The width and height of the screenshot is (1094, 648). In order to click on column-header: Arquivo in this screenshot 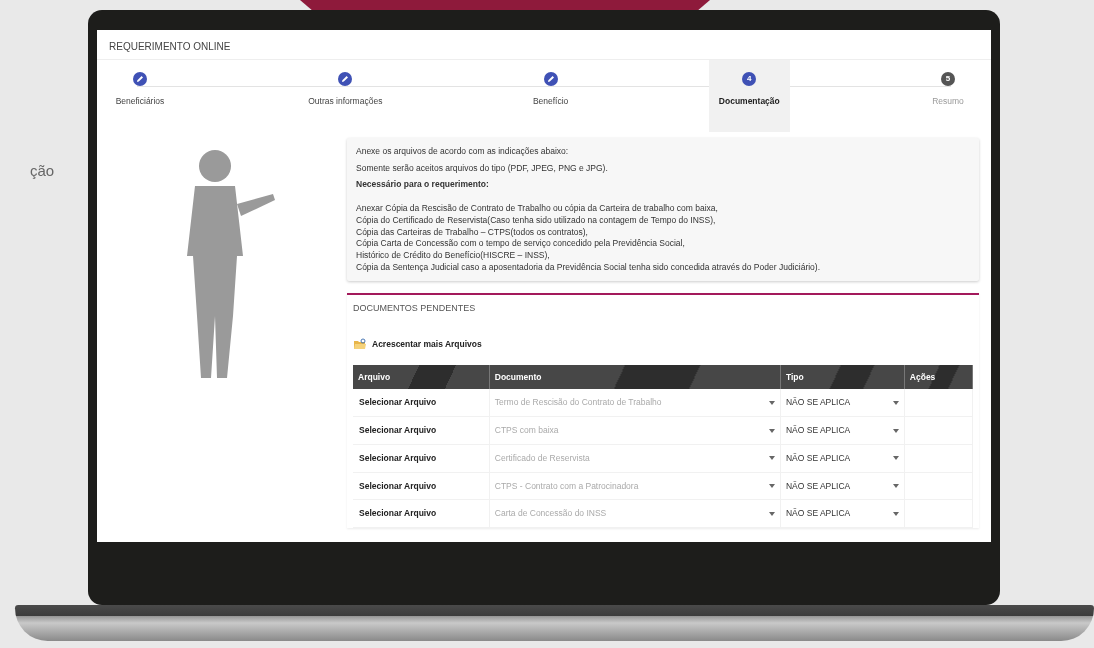, I will do `click(421, 377)`.